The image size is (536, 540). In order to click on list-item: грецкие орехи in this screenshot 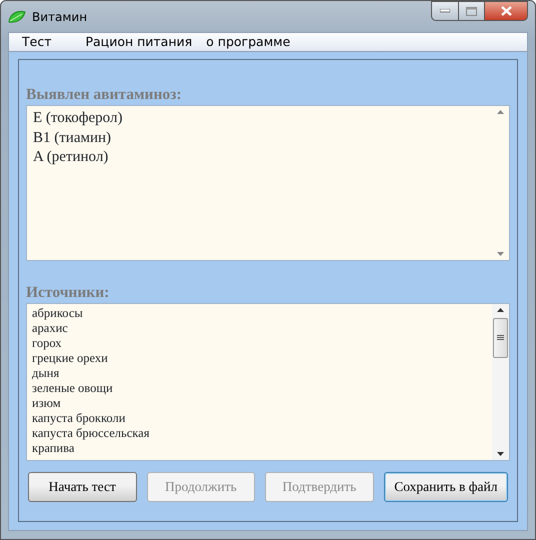, I will do `click(259, 358)`.